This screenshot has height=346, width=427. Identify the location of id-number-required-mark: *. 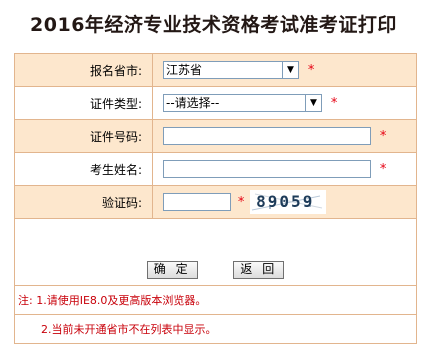
(383, 136).